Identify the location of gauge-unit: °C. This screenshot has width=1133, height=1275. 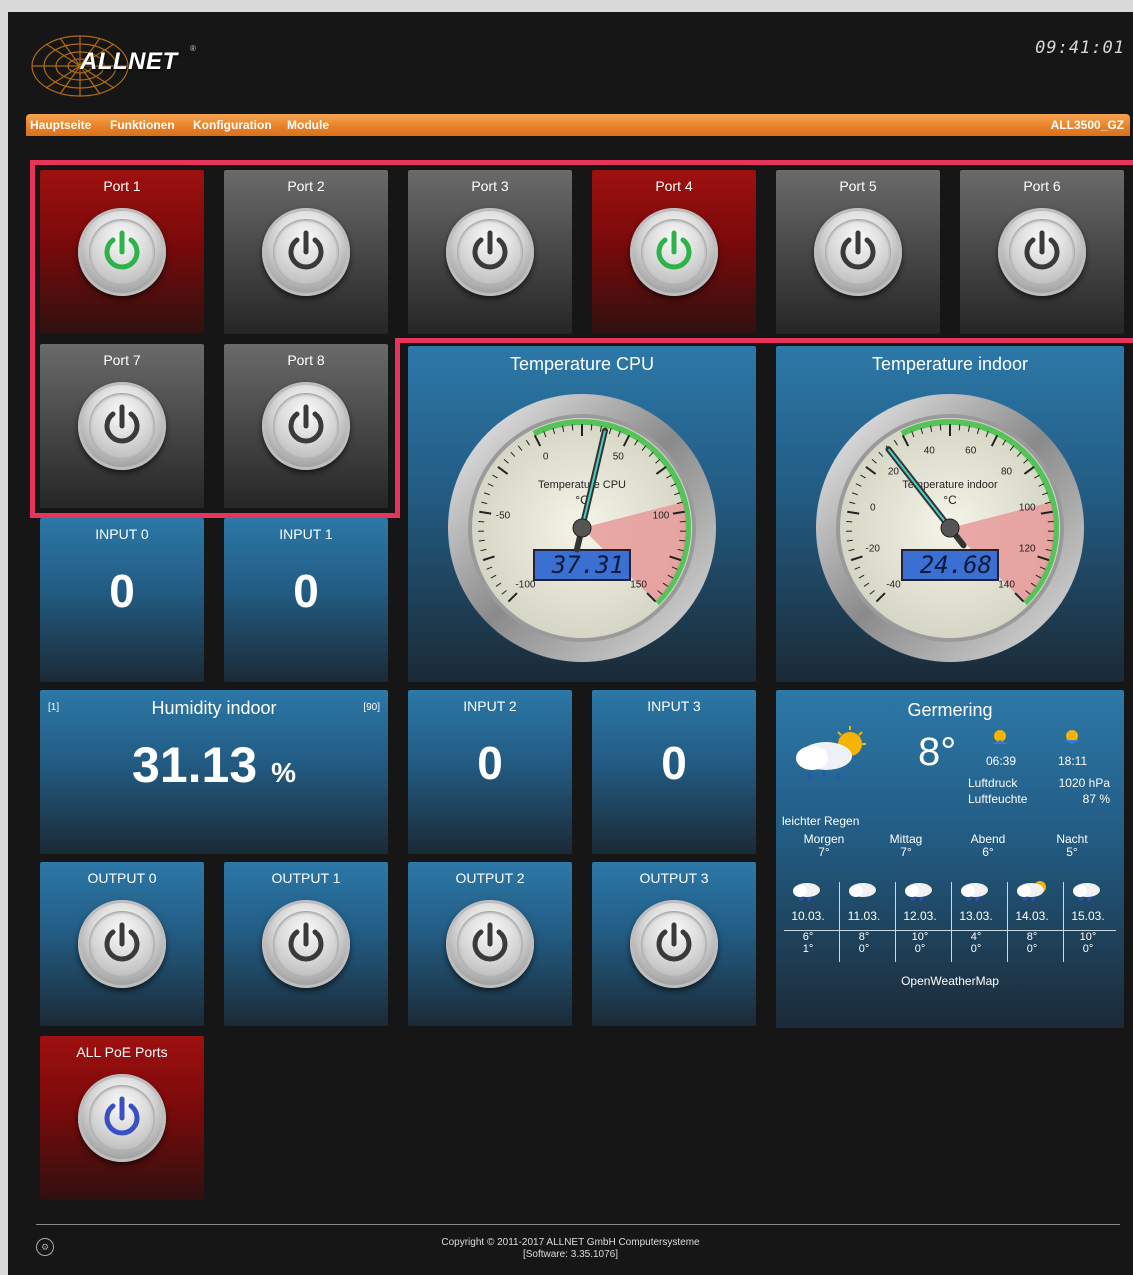
(950, 500).